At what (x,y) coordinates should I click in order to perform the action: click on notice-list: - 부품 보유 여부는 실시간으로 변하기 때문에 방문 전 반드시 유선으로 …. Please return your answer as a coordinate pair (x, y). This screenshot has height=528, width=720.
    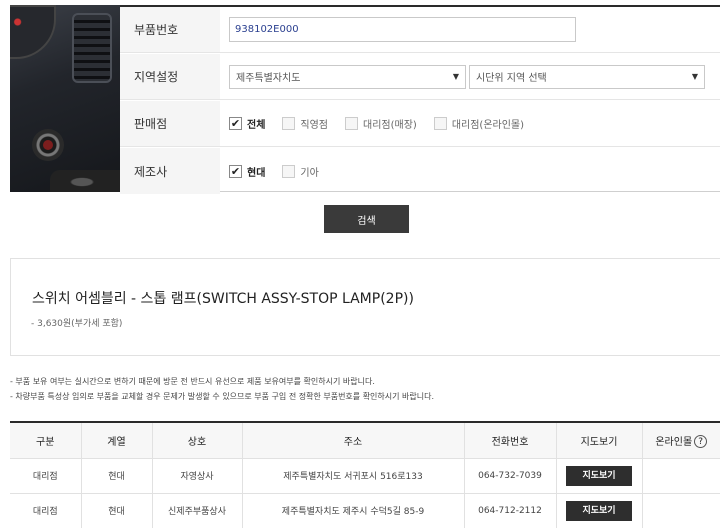
    Looking at the image, I should click on (222, 389).